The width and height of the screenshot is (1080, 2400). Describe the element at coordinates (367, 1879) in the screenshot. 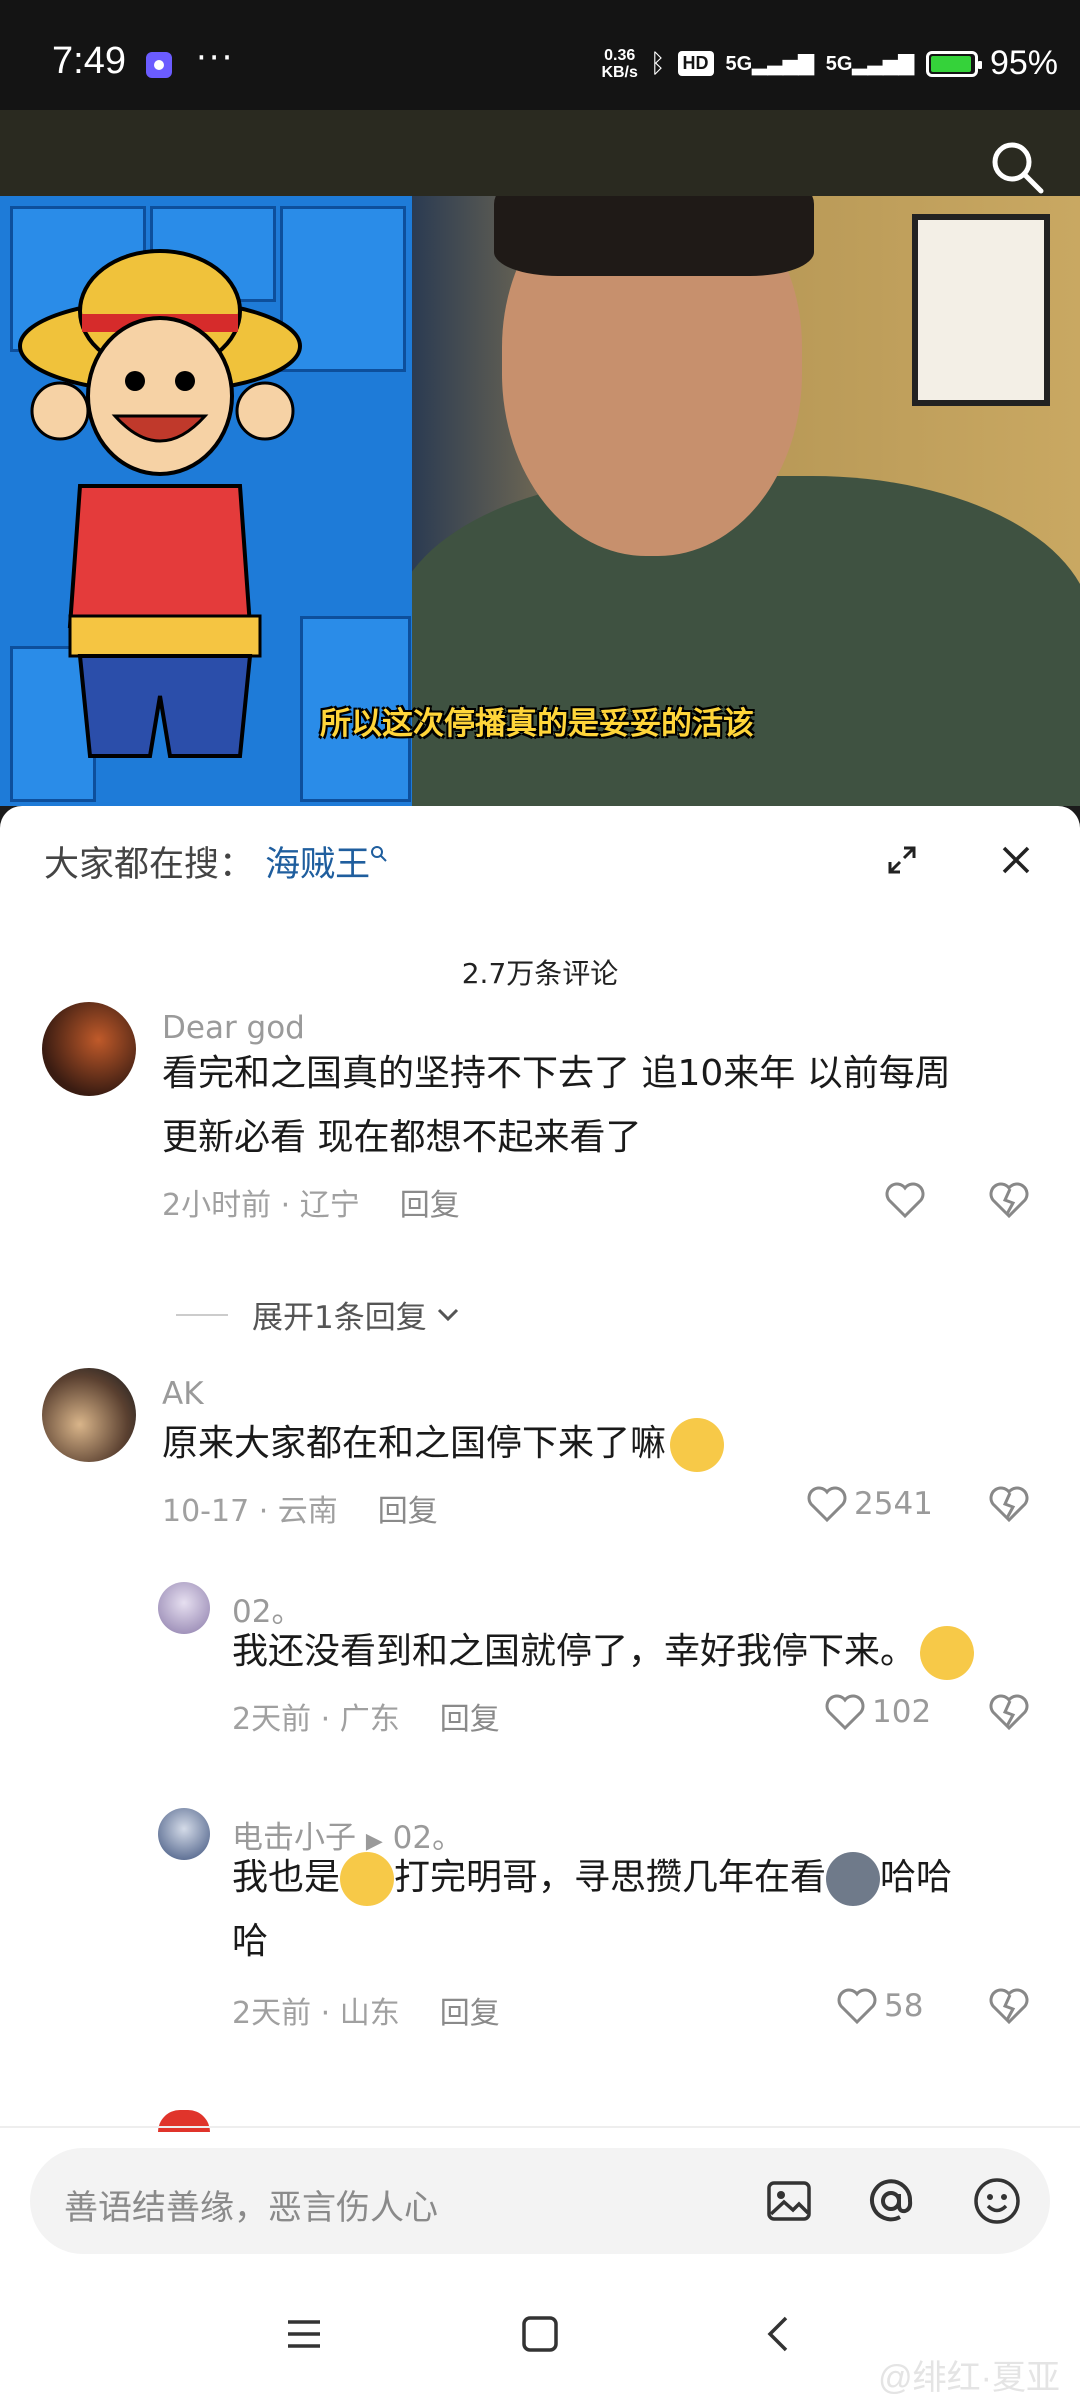

I see `crying-face-emoji` at that location.